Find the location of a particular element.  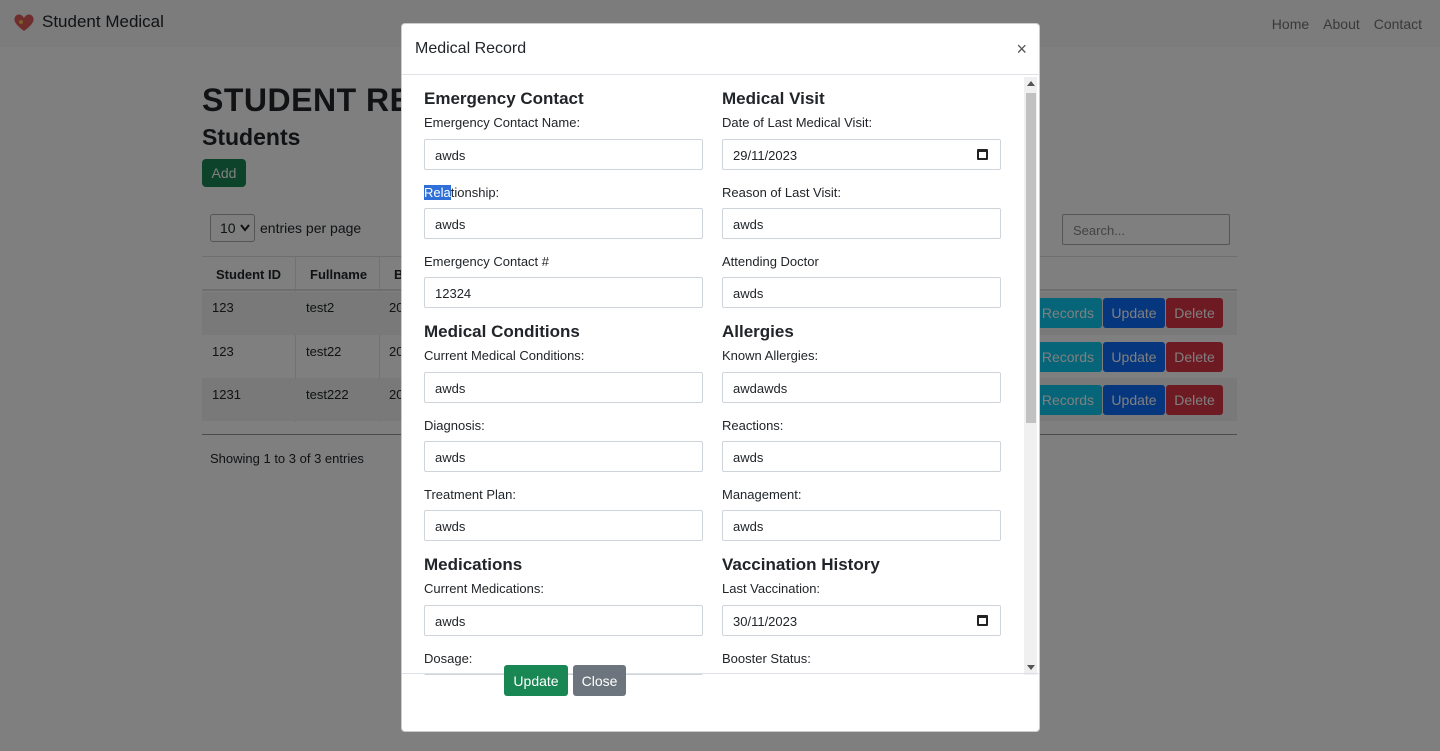

emergency-contact-number-field: 12324 is located at coordinates (563, 292).